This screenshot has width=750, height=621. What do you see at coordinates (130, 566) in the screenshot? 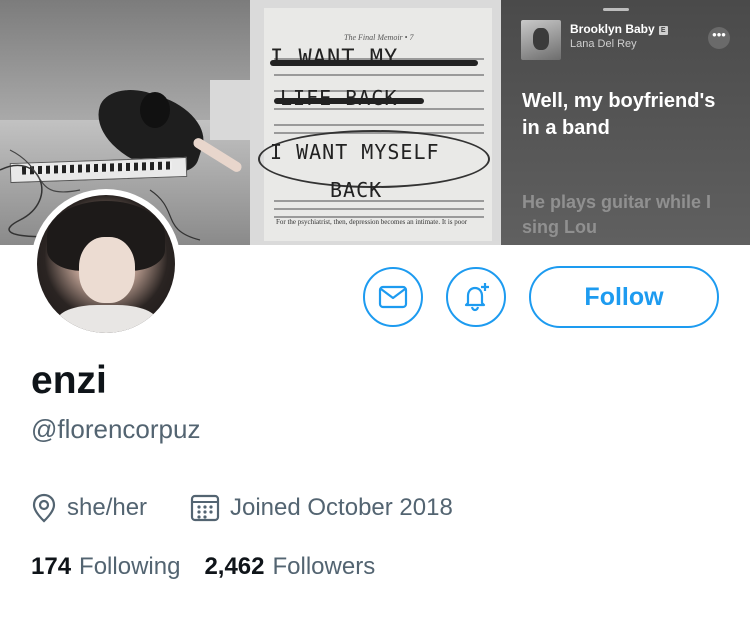
I see `following-label: Following` at bounding box center [130, 566].